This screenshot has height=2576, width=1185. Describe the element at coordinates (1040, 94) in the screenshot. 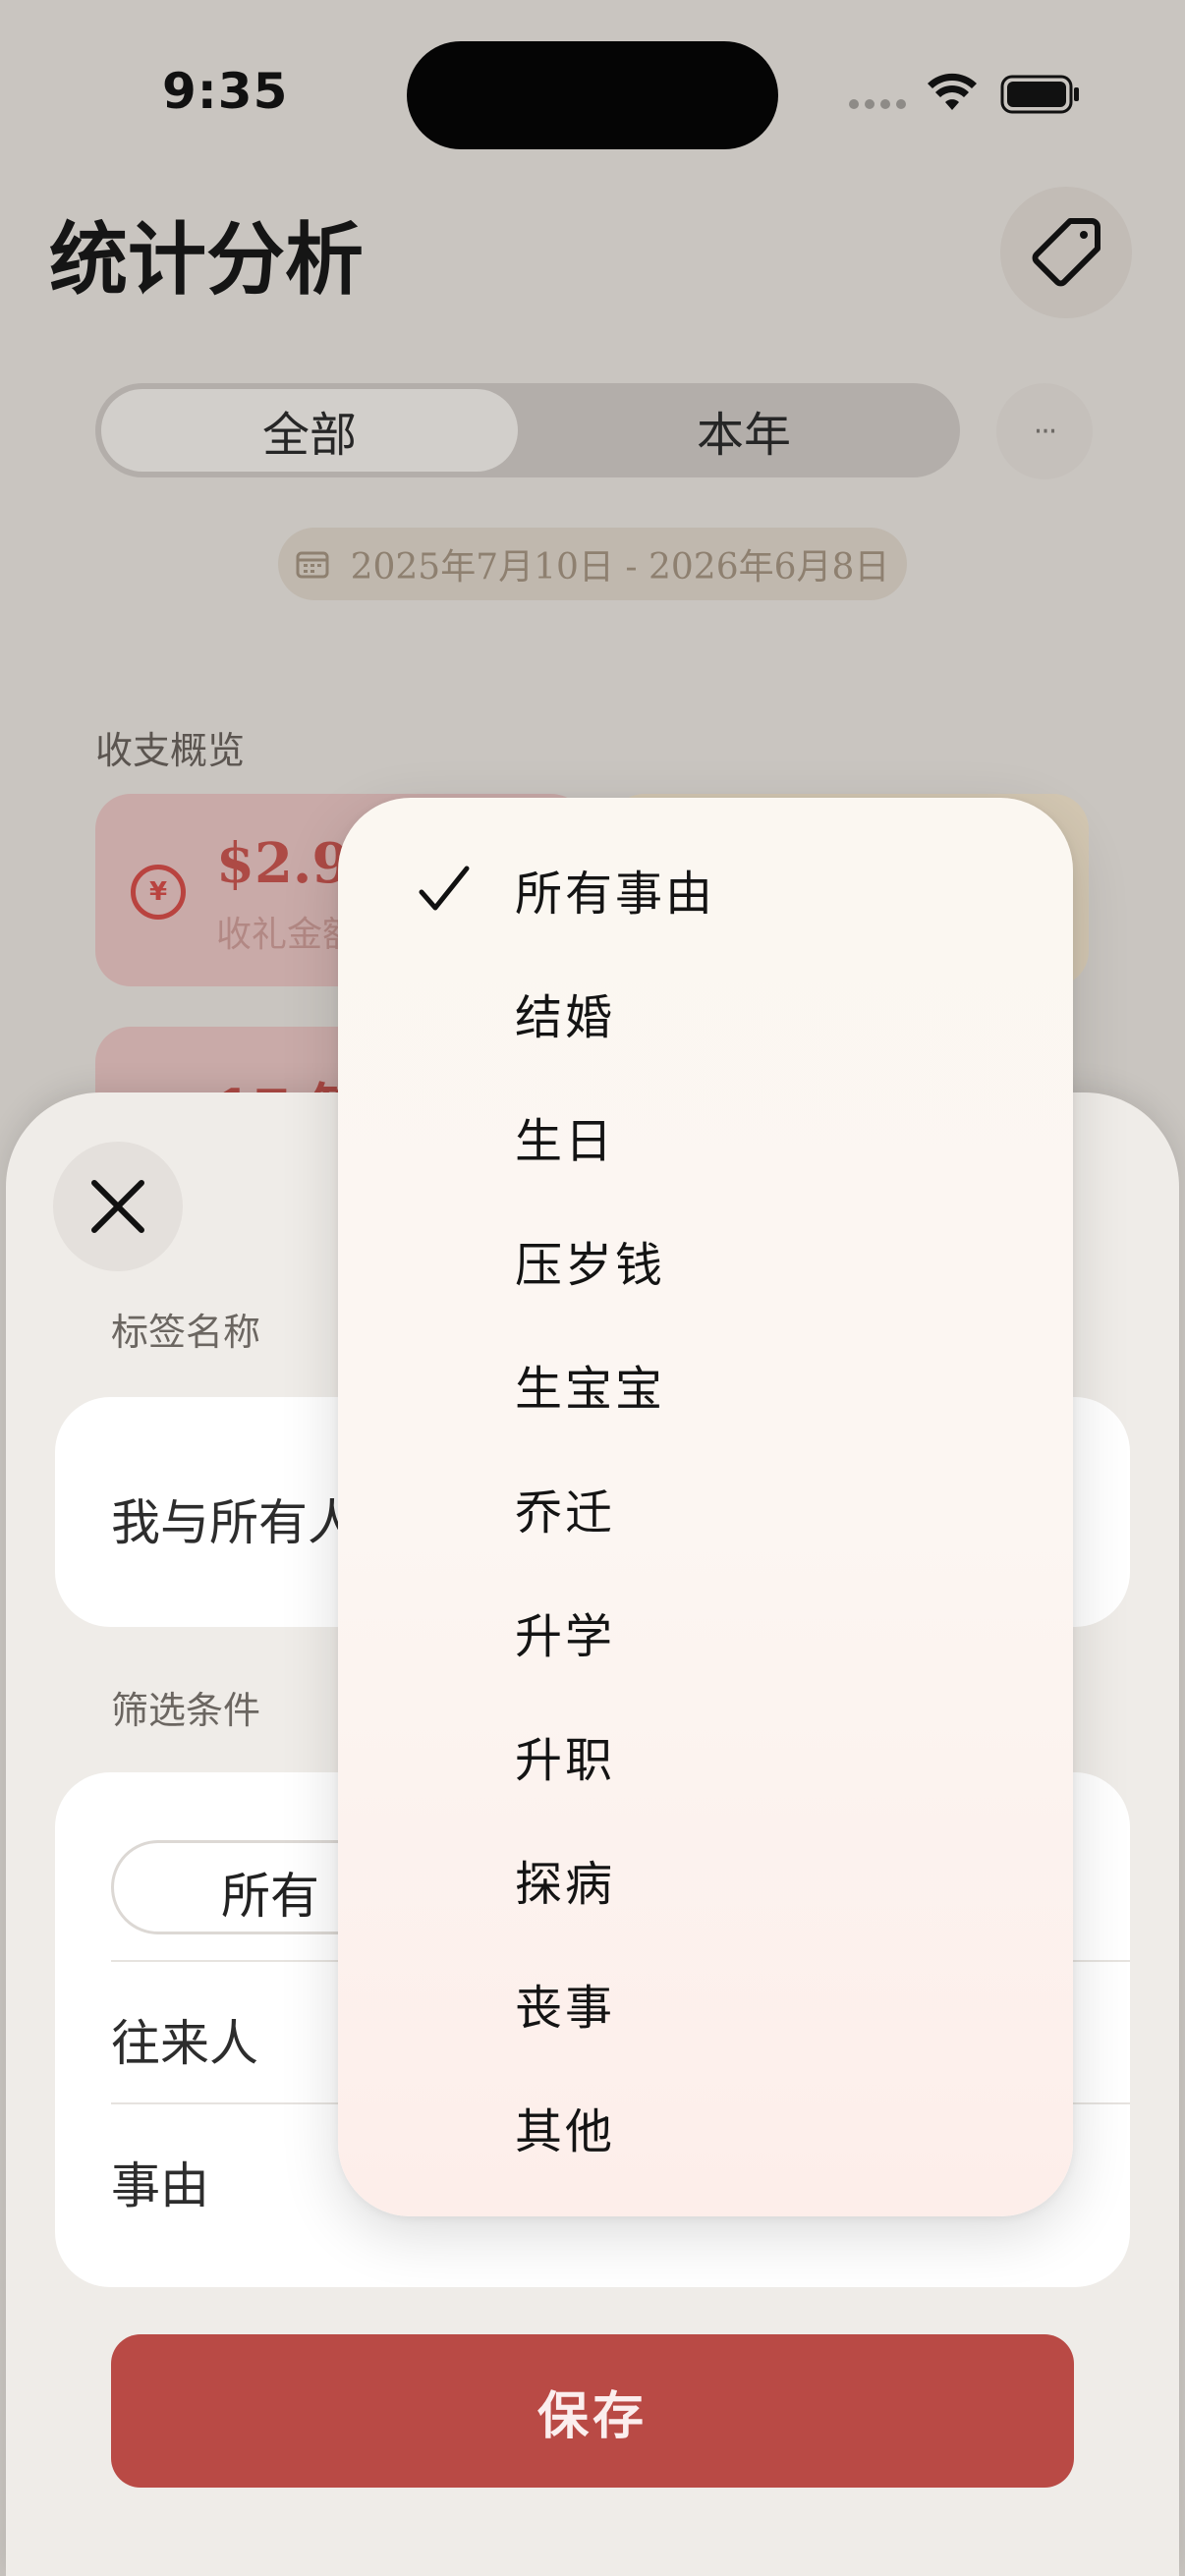

I see `battery-icon` at that location.